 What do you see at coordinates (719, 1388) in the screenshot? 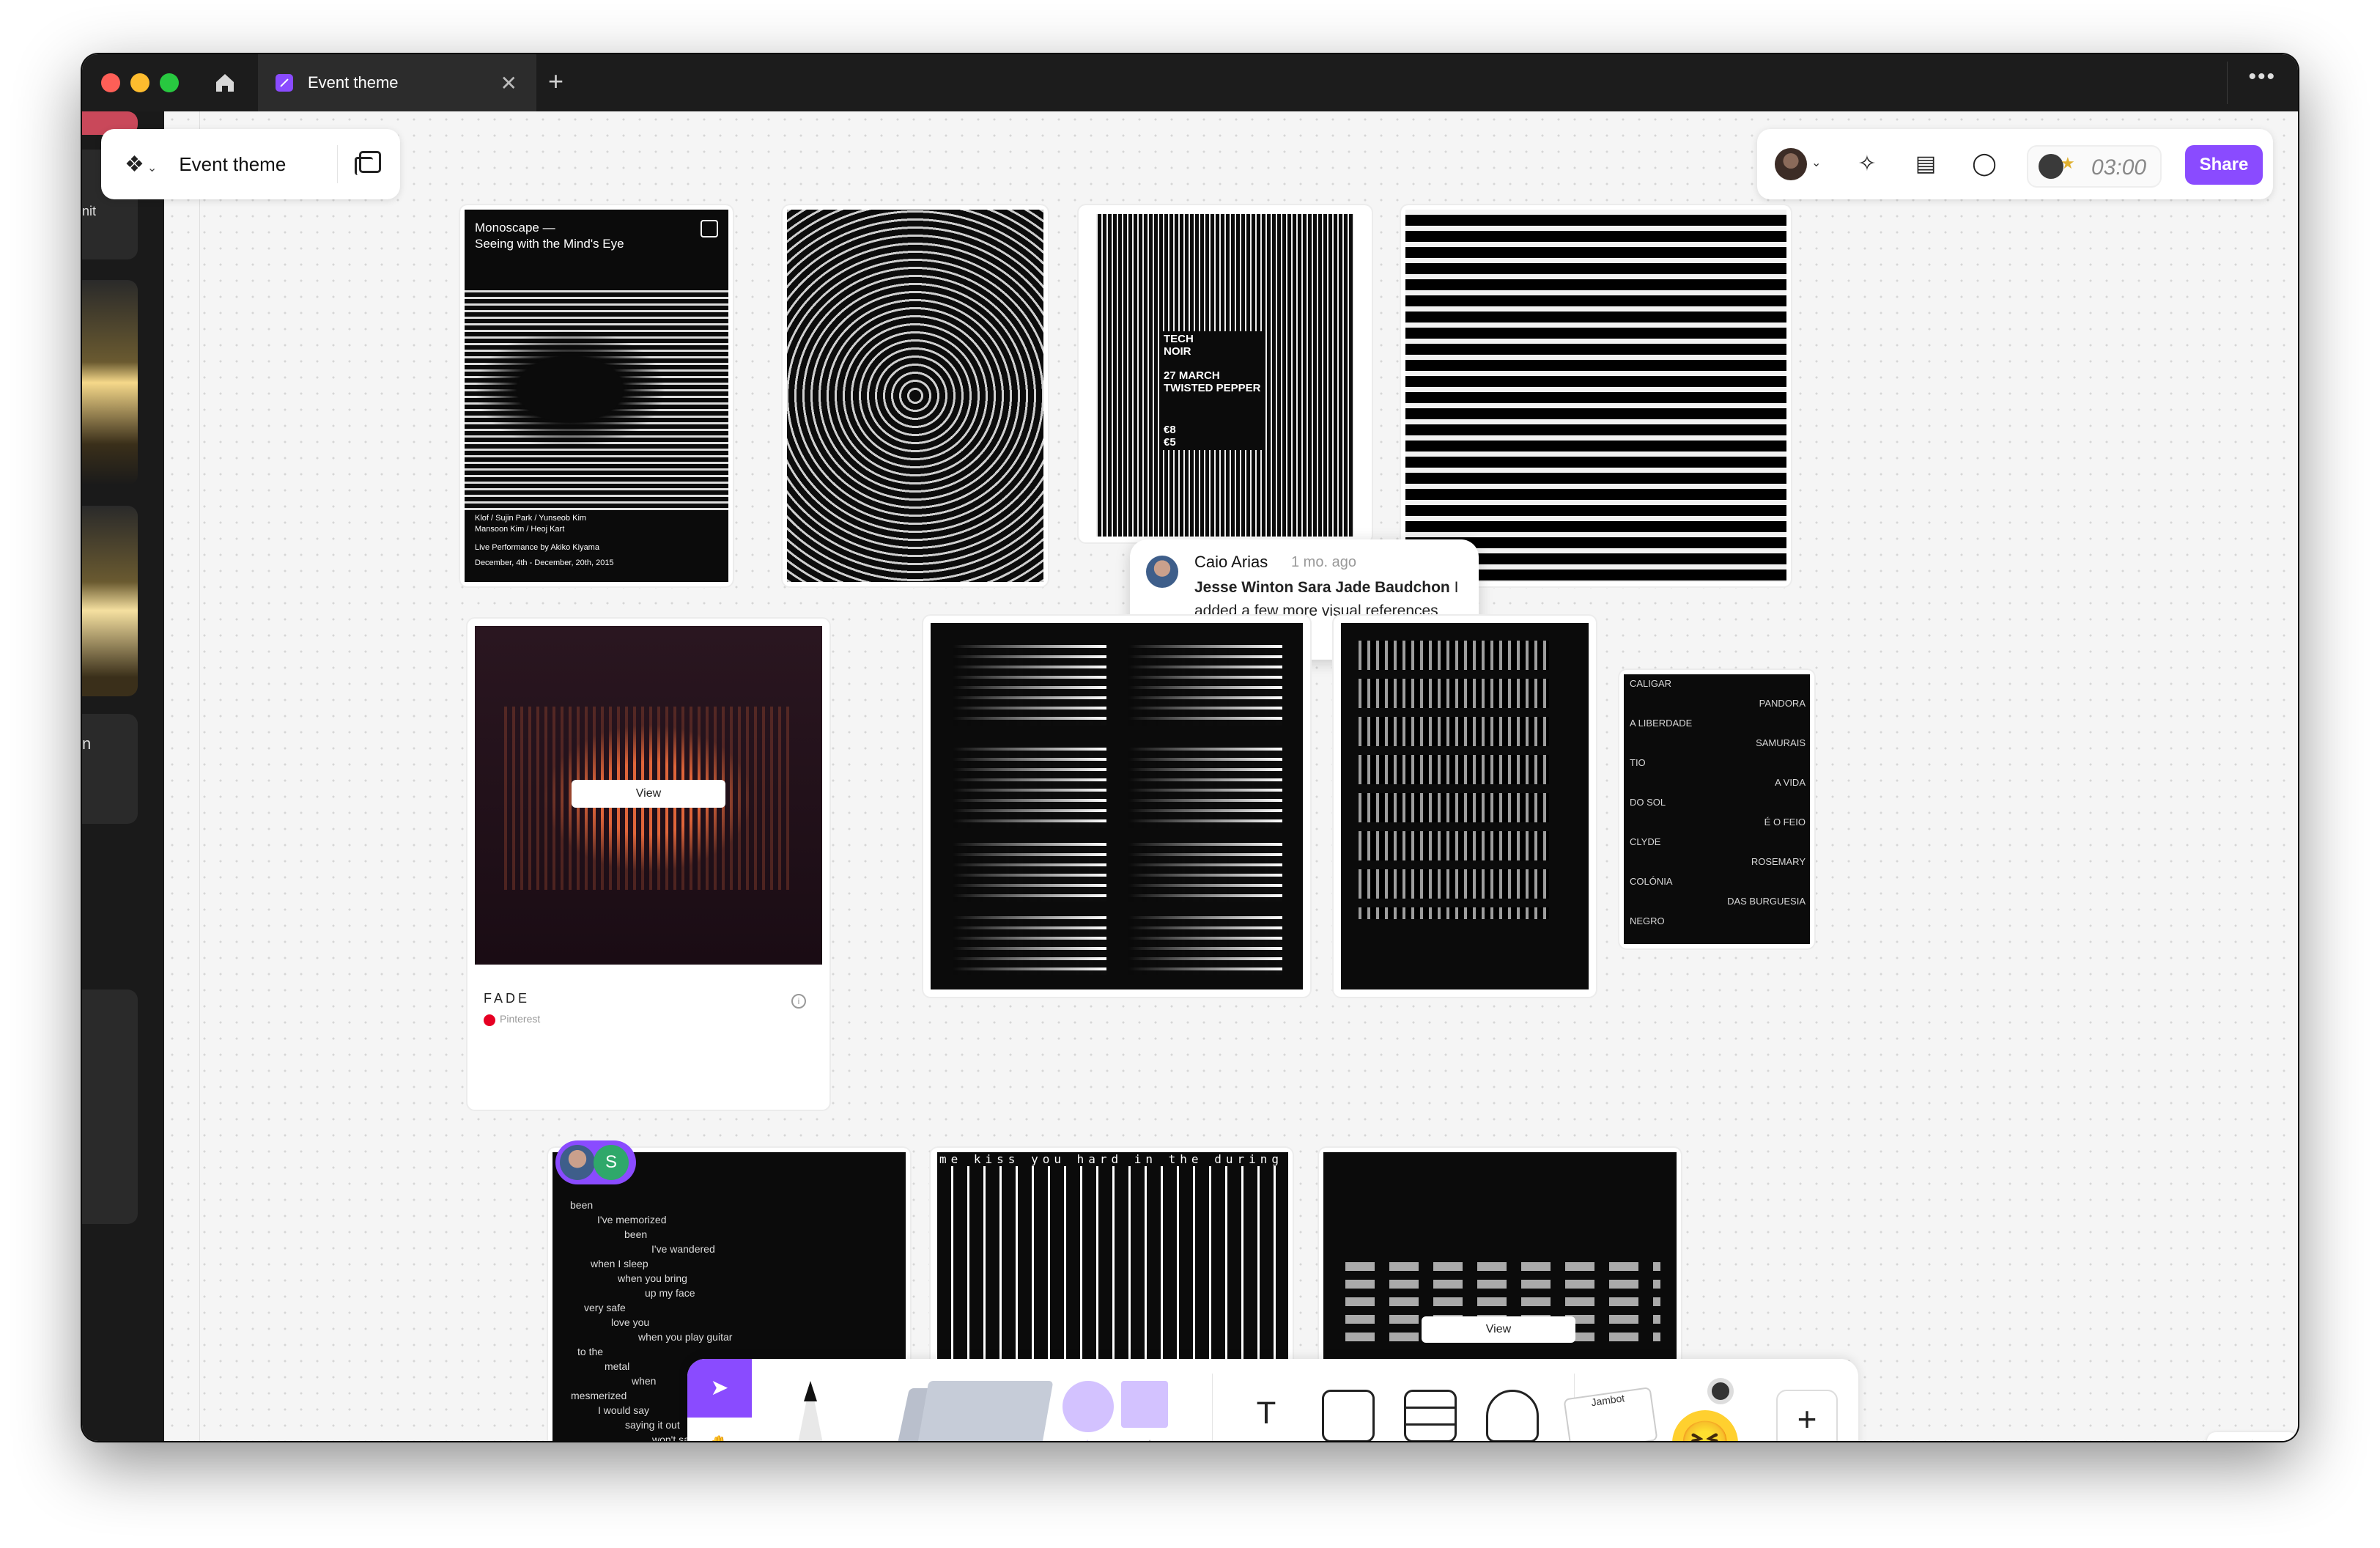
I see `select-tool-icon: ➤` at bounding box center [719, 1388].